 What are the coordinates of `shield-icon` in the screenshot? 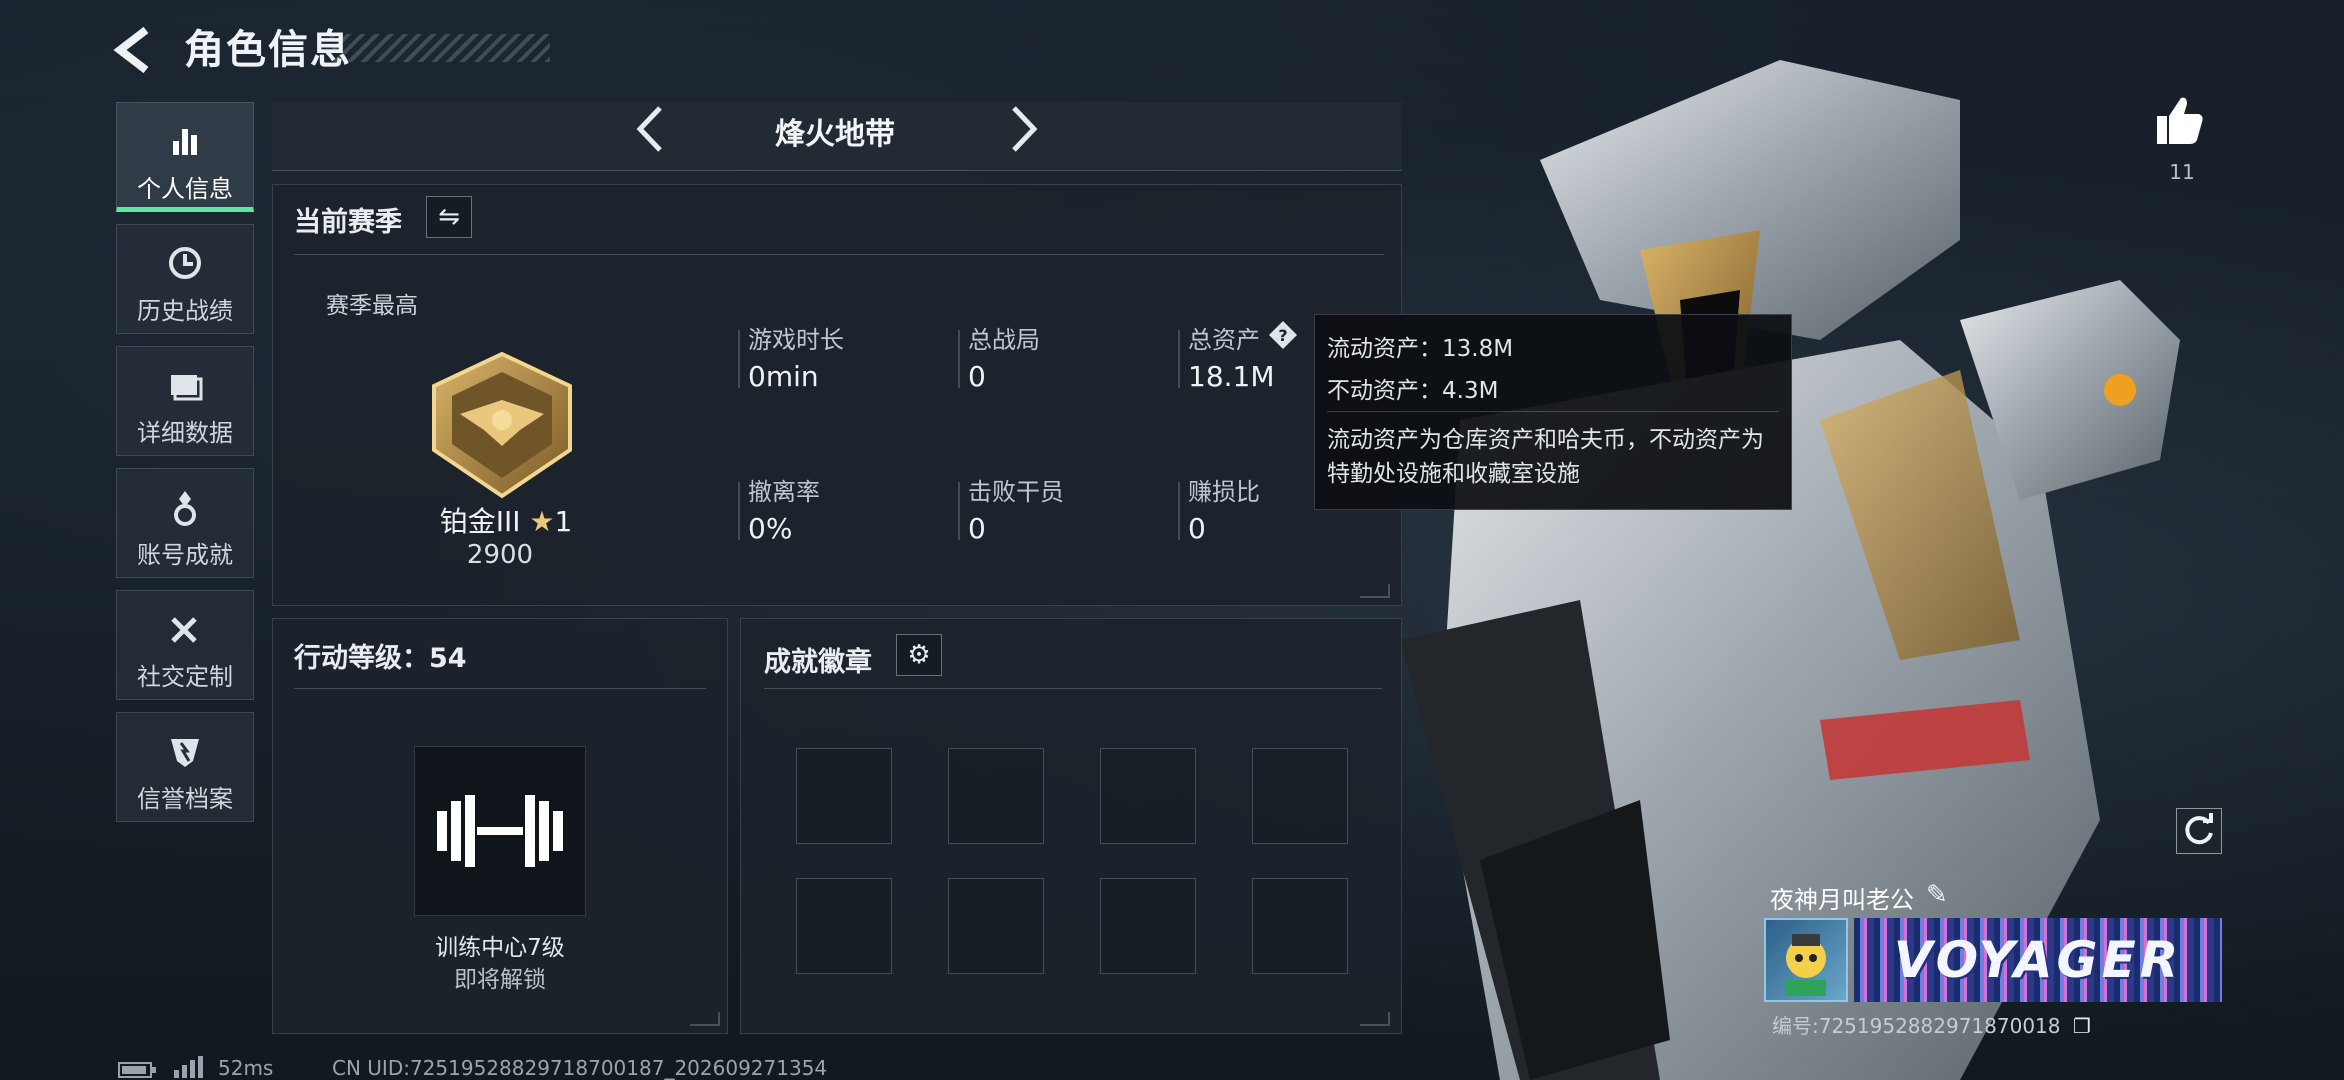 It's located at (185, 753).